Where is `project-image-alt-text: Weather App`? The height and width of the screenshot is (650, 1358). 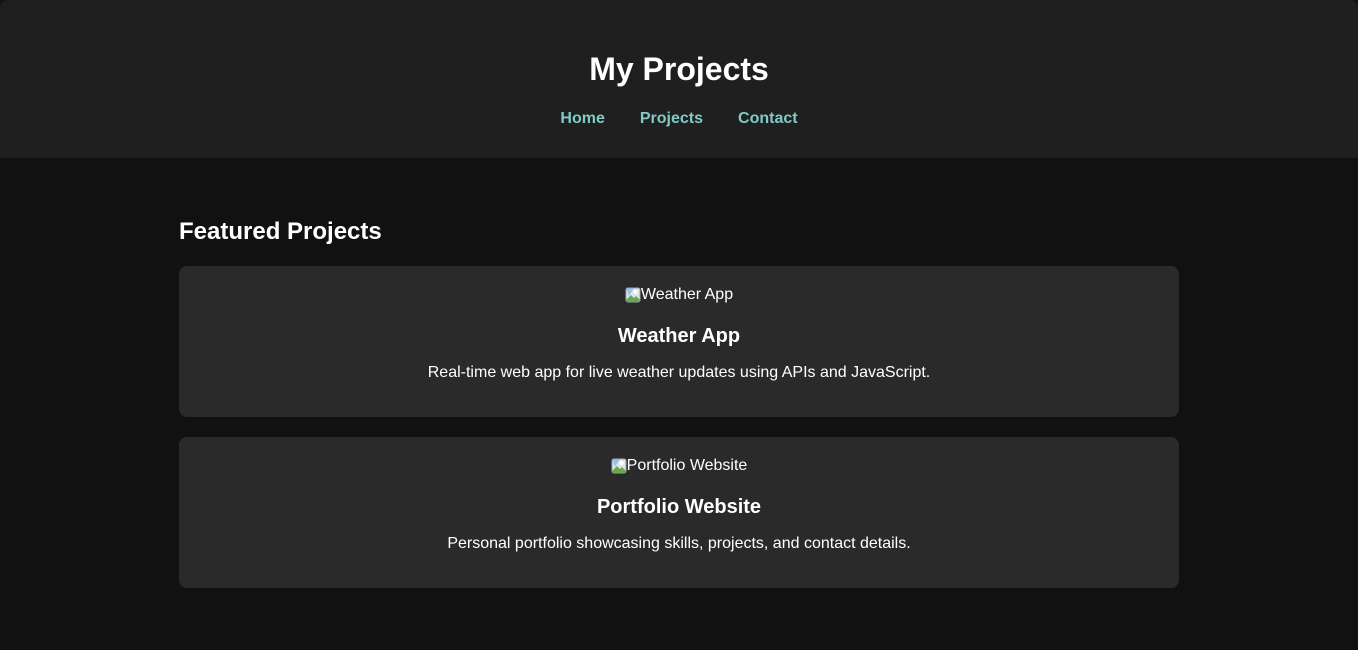
project-image-alt-text: Weather App is located at coordinates (687, 294).